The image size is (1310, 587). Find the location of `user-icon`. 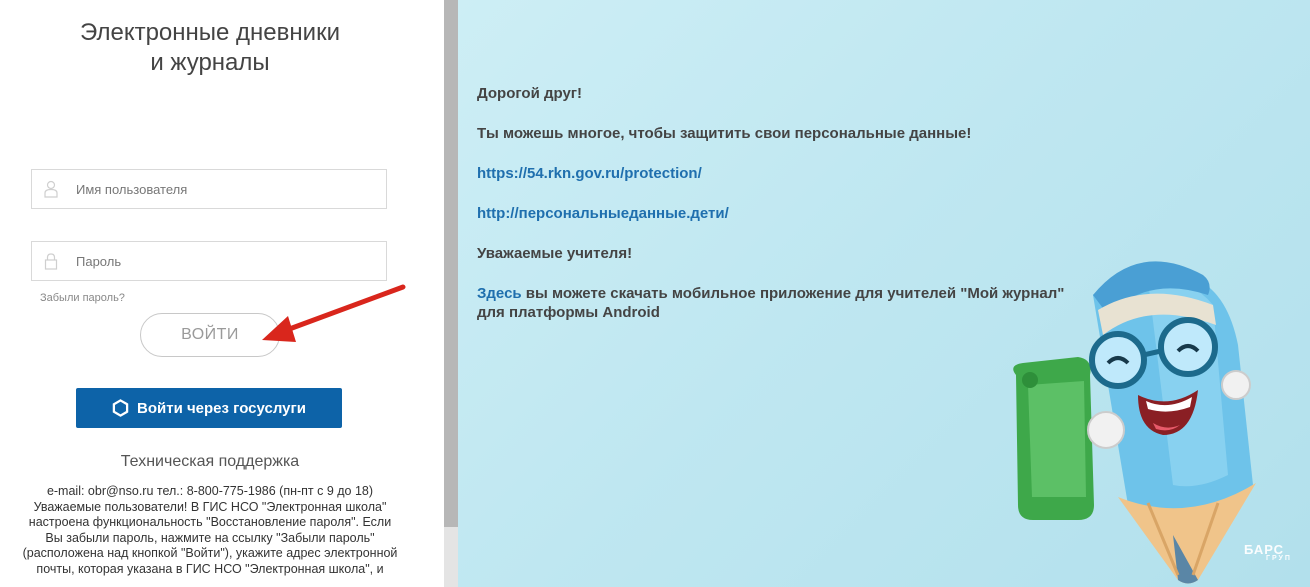

user-icon is located at coordinates (51, 189).